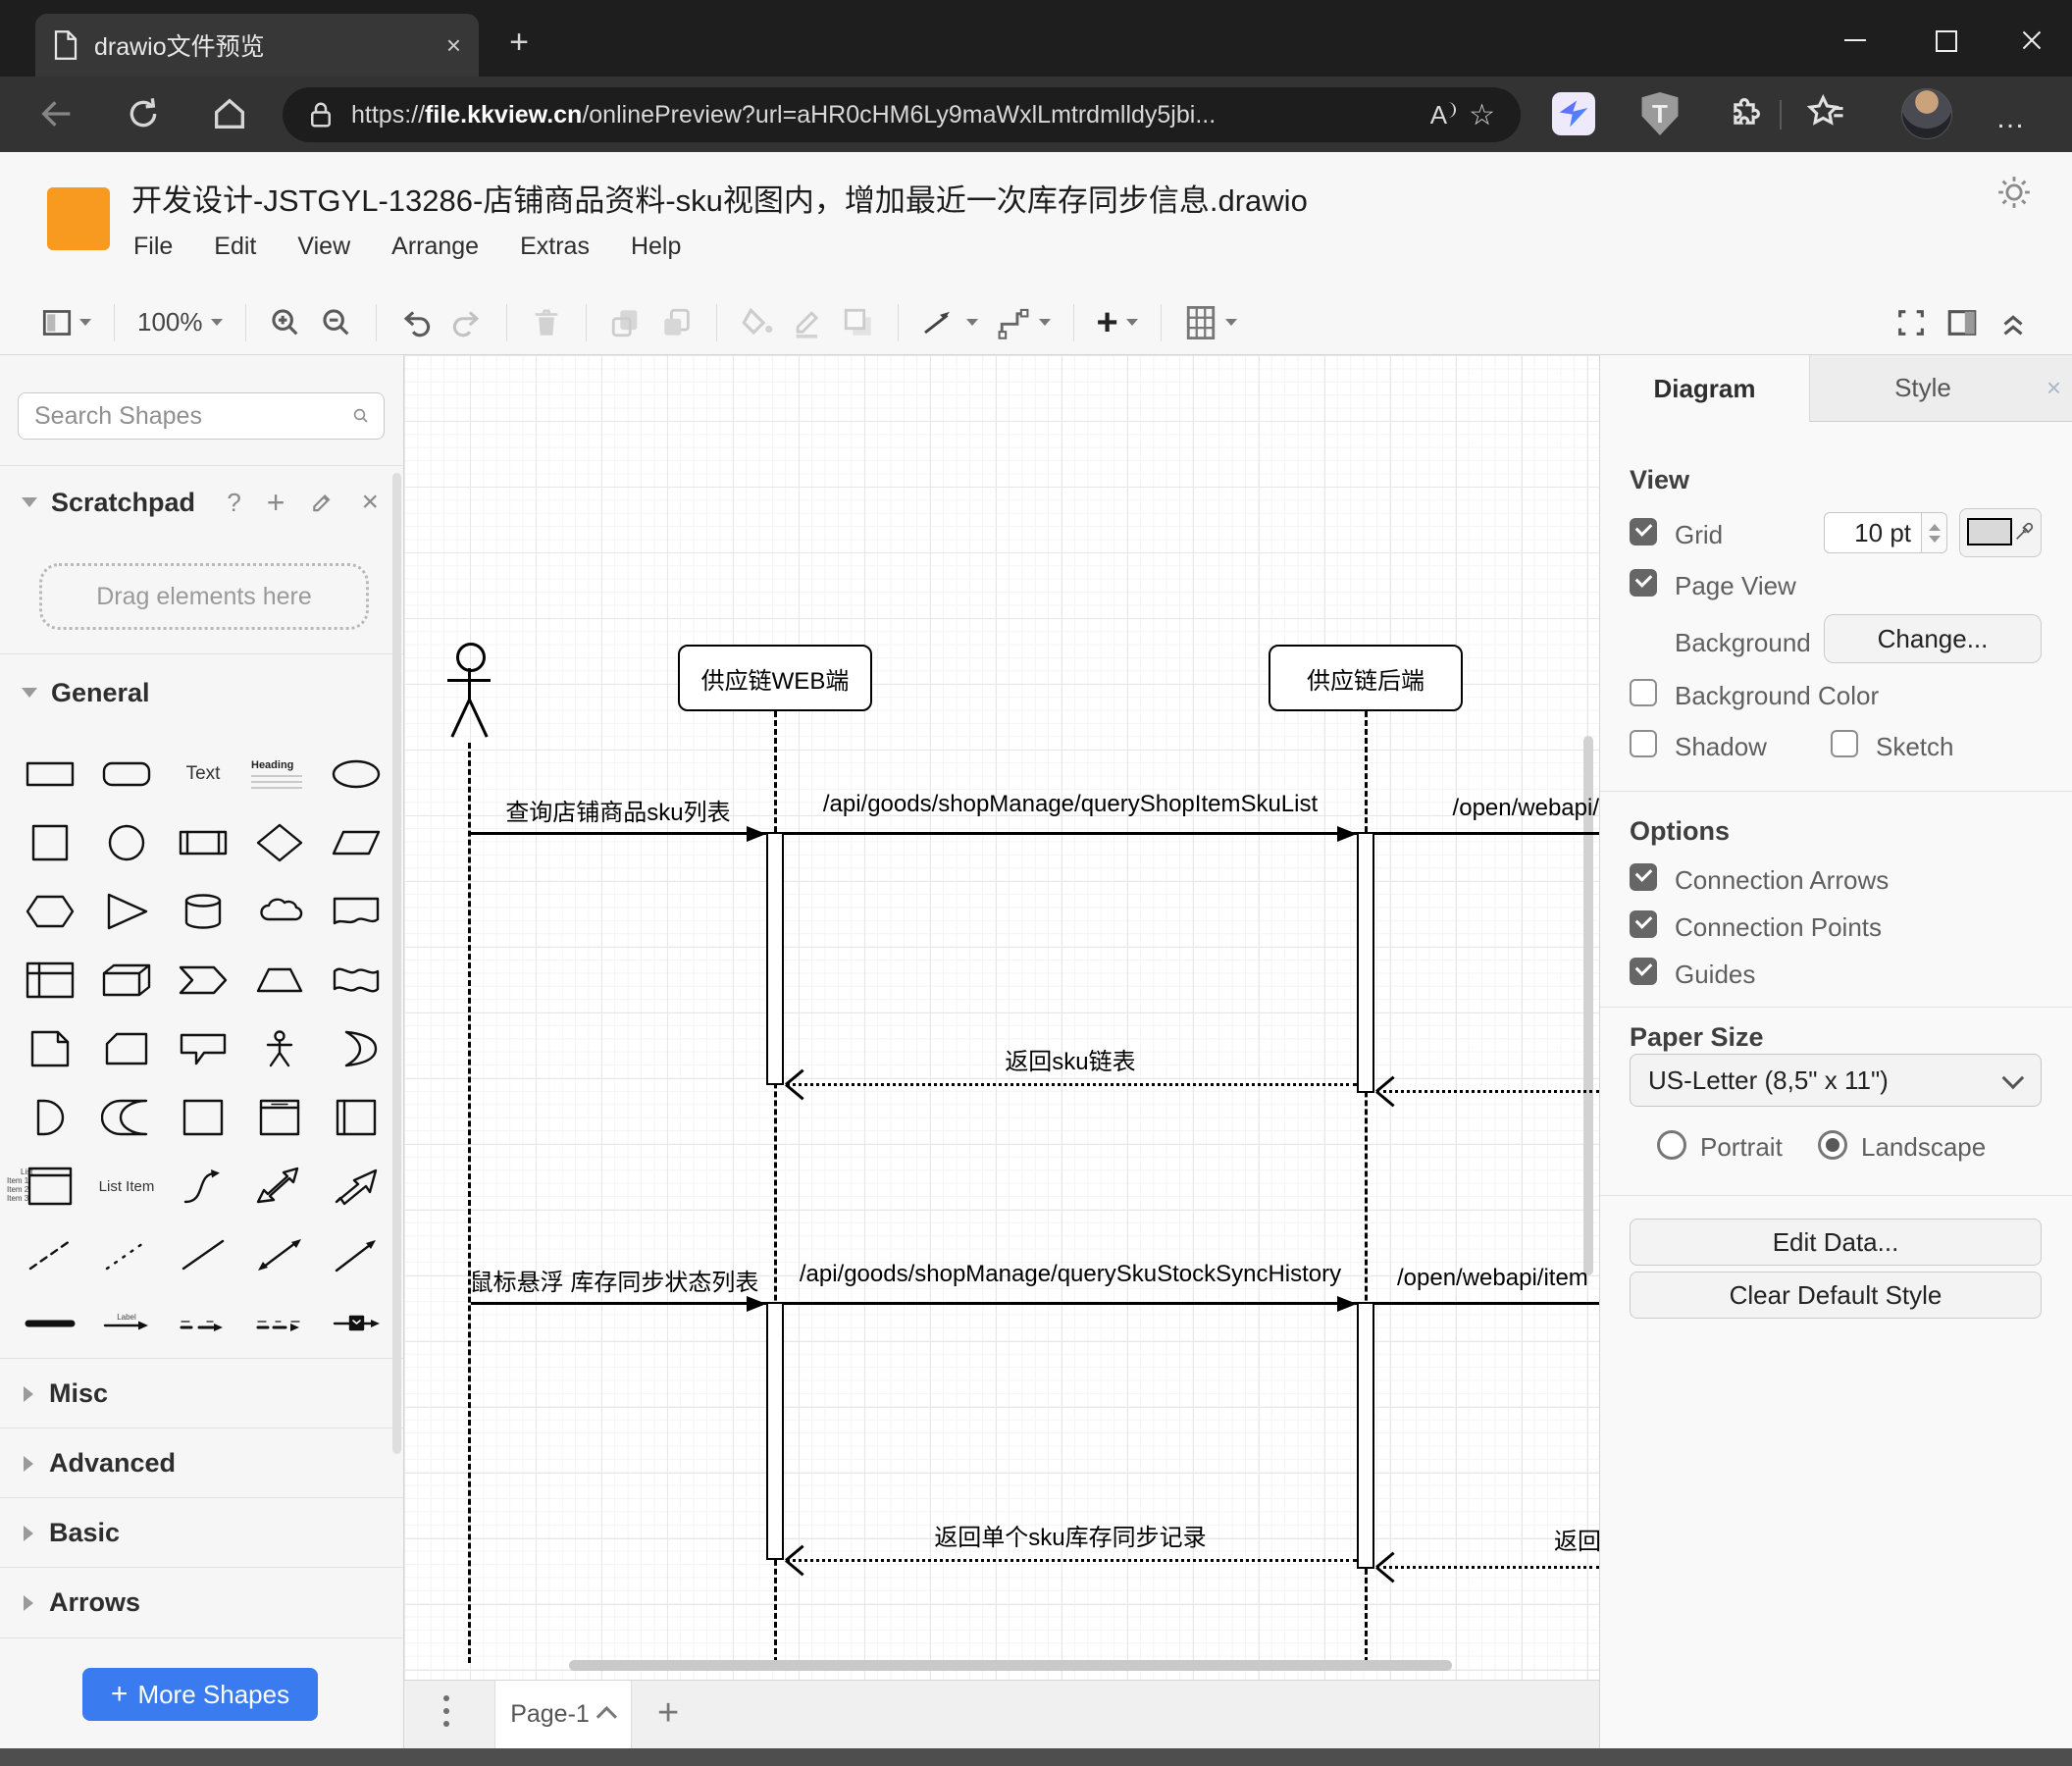 This screenshot has width=2072, height=1766. I want to click on theme-toggle-icon, so click(2014, 192).